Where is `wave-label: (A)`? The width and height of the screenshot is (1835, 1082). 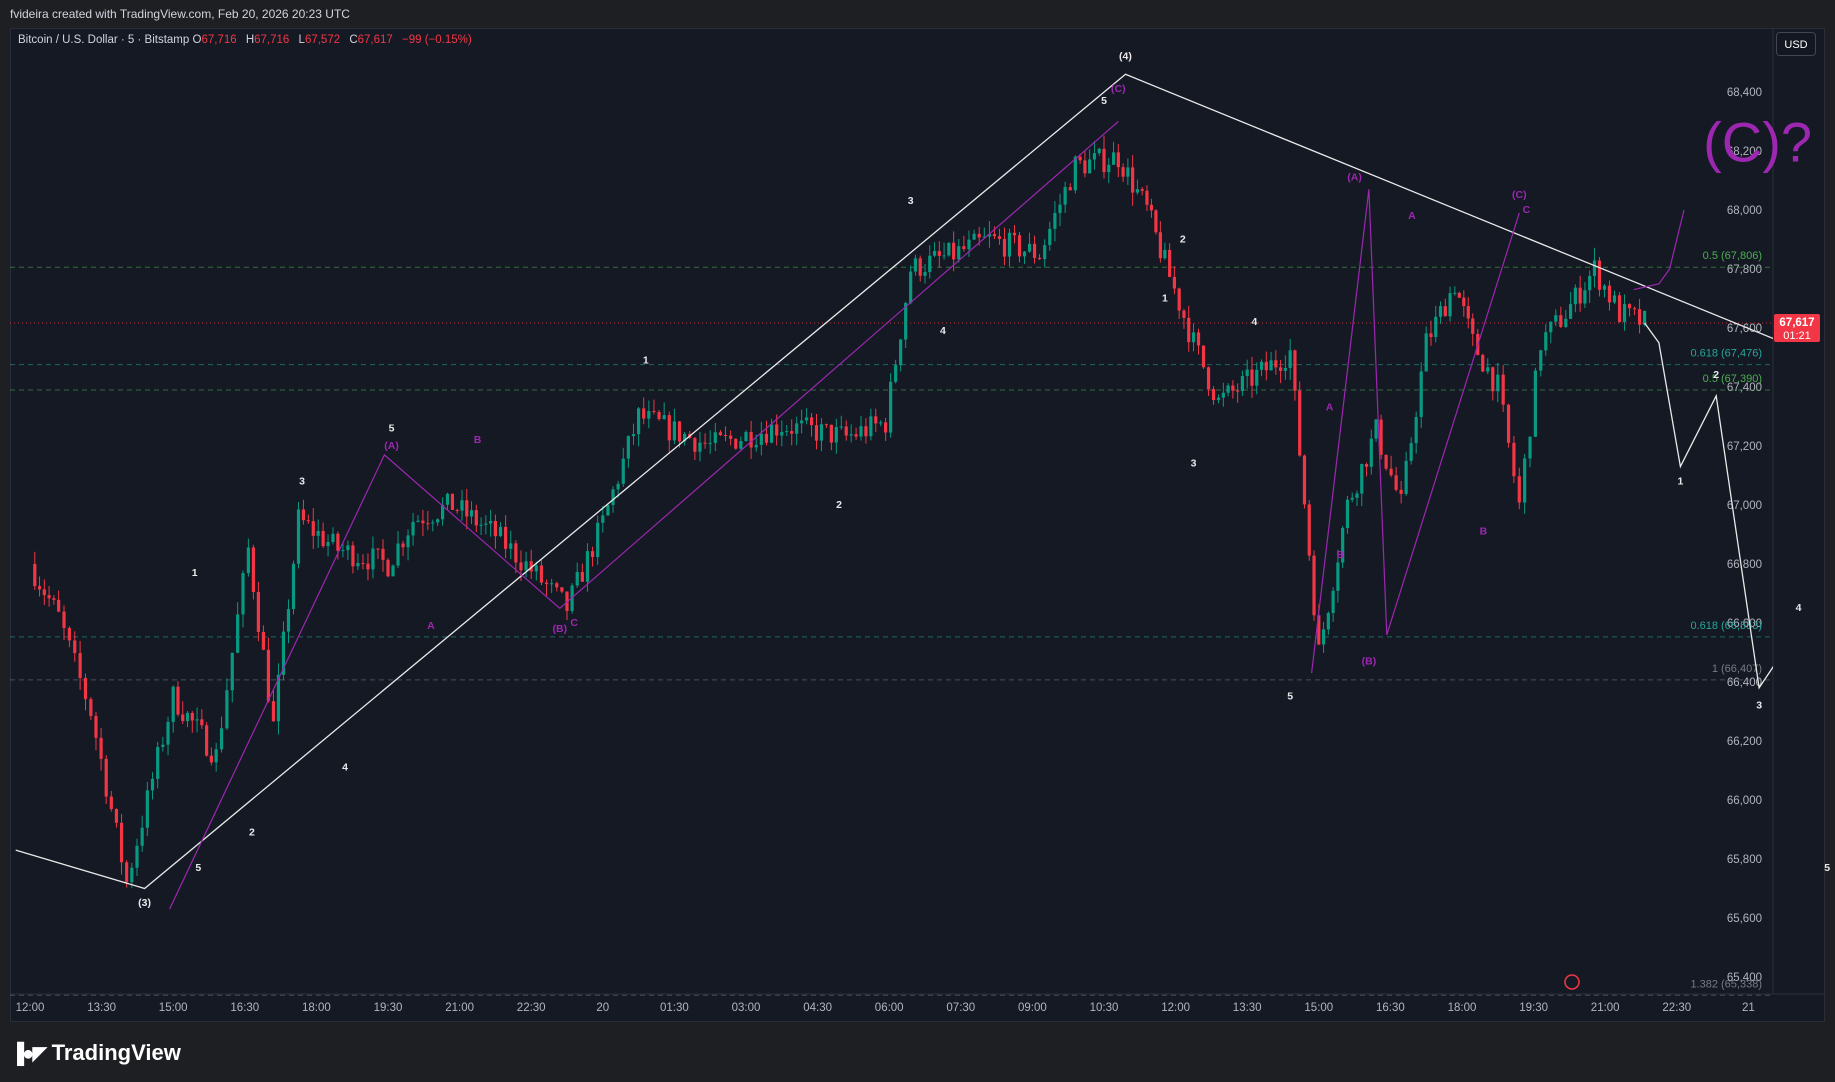
wave-label: (A) is located at coordinates (391, 446).